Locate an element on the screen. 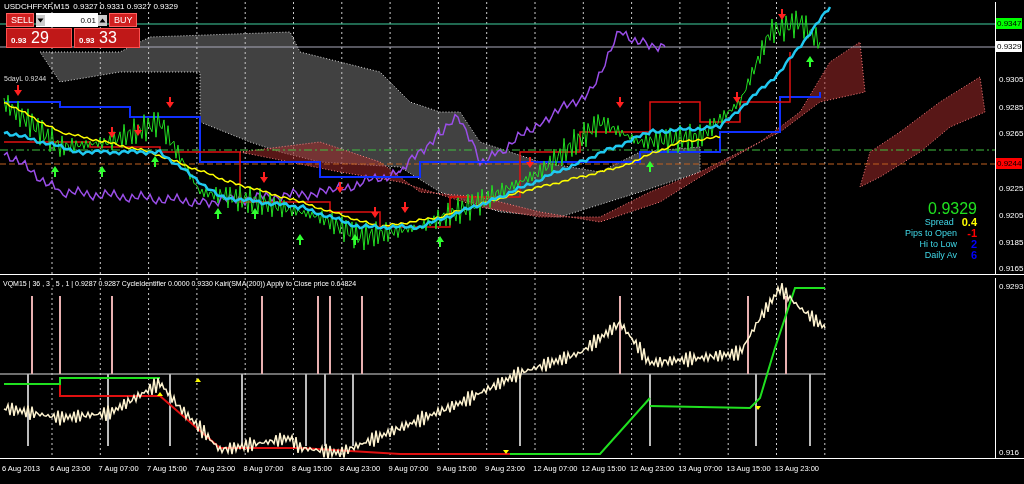 The width and height of the screenshot is (1024, 484). price-tick: 0.9265 is located at coordinates (1011, 133).